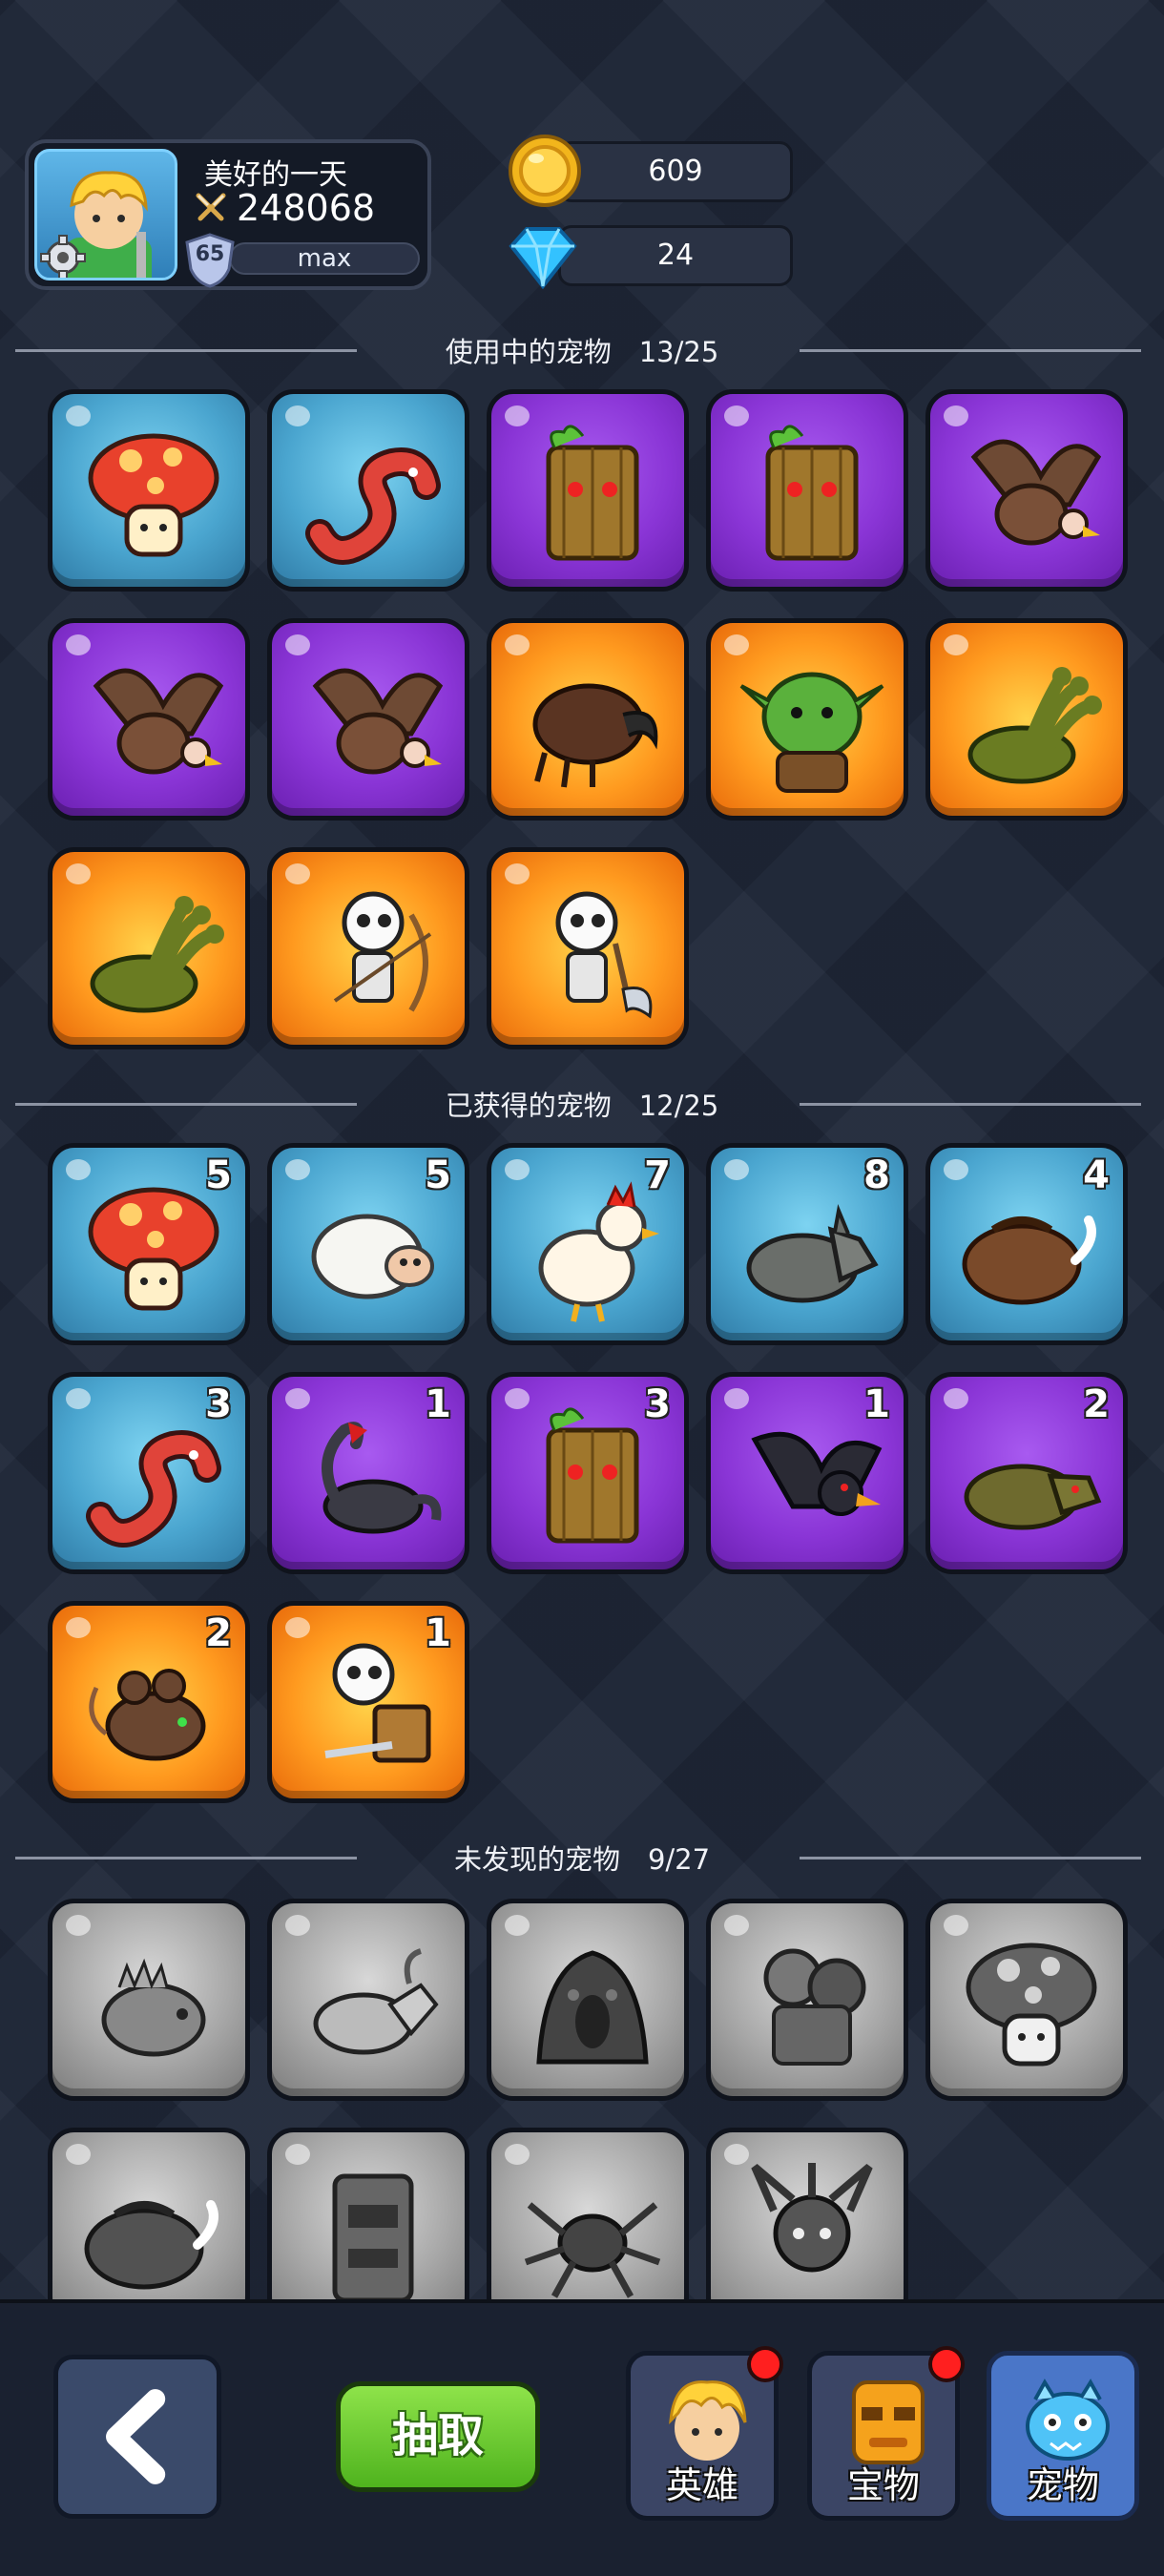  I want to click on exp-text: max, so click(324, 258).